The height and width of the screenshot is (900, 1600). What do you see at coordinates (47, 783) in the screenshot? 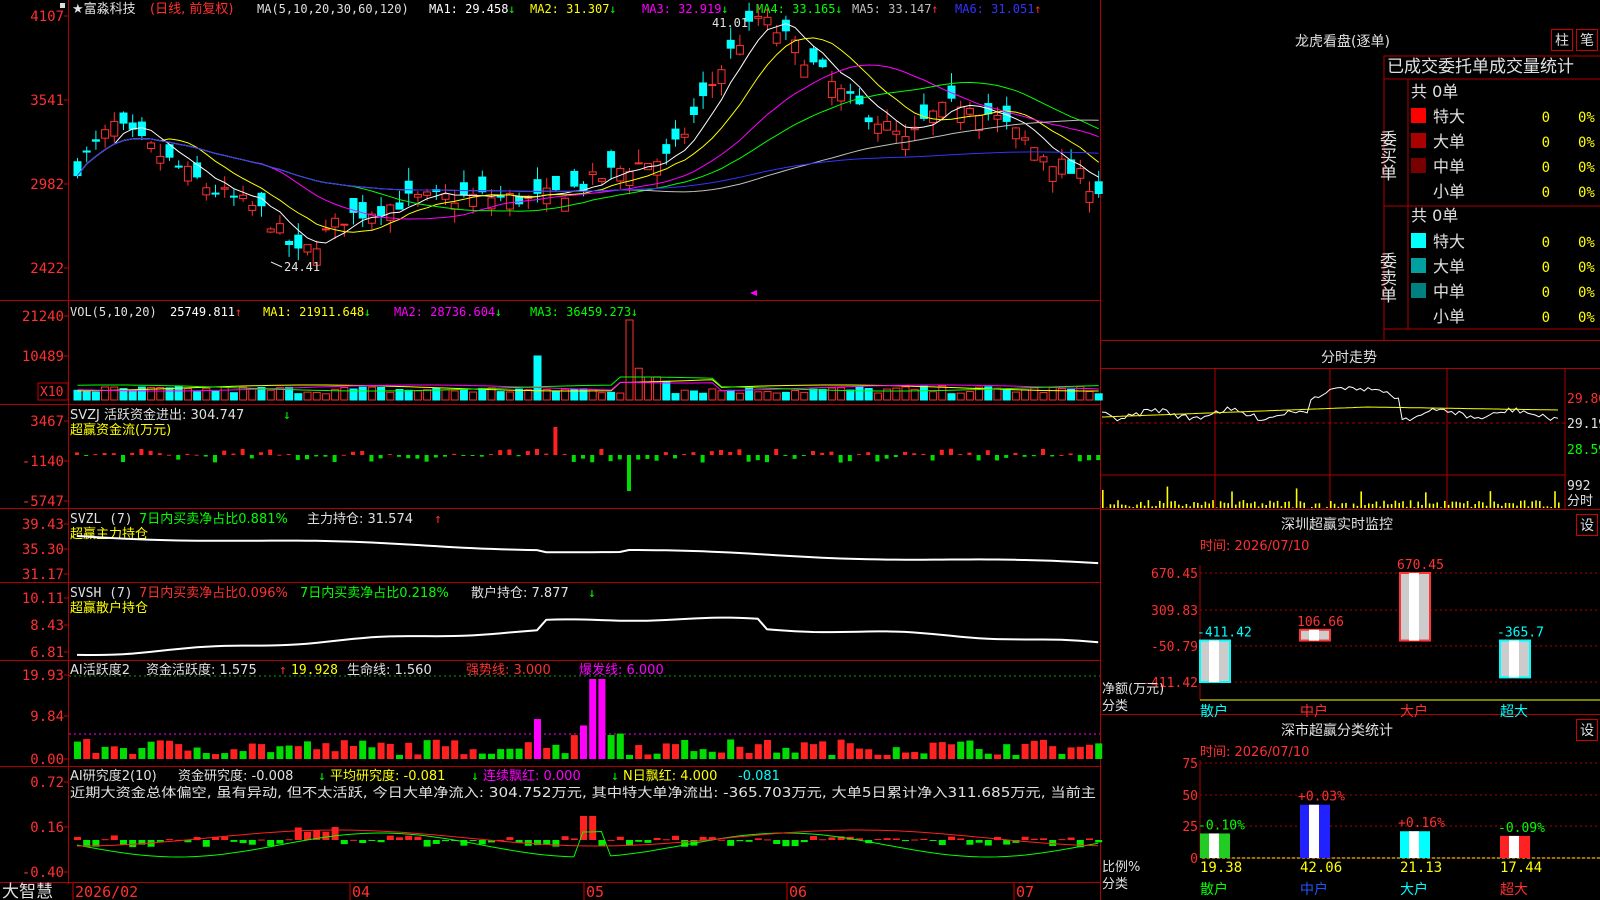
I see `y-tick-label: 0.72` at bounding box center [47, 783].